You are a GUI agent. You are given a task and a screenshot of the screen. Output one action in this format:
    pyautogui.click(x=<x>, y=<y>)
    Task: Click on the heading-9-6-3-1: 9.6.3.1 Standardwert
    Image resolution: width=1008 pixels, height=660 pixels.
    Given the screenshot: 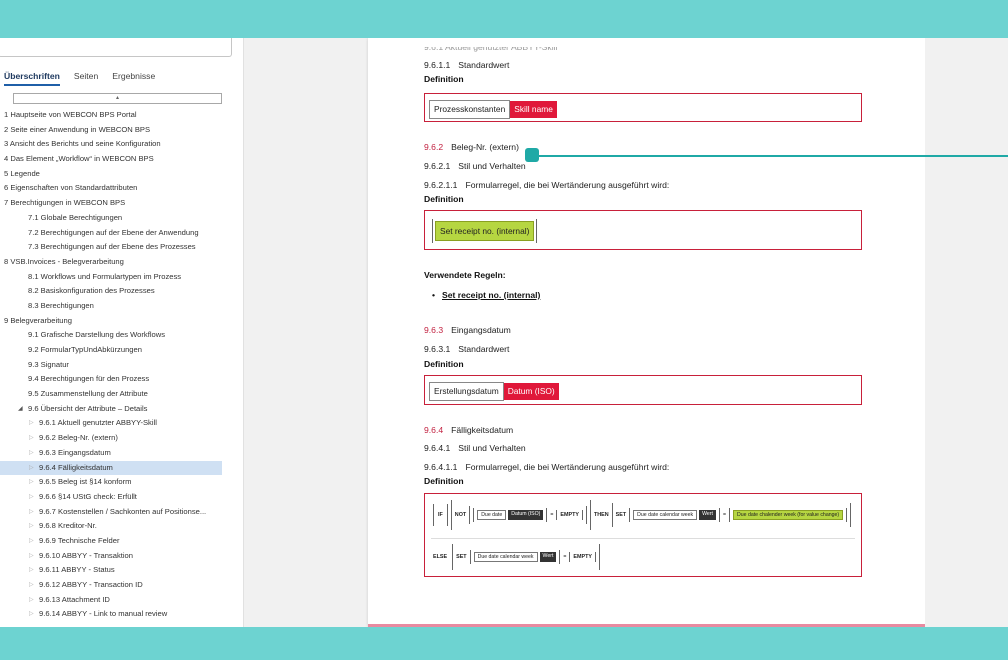 What is the action you would take?
    pyautogui.click(x=467, y=349)
    